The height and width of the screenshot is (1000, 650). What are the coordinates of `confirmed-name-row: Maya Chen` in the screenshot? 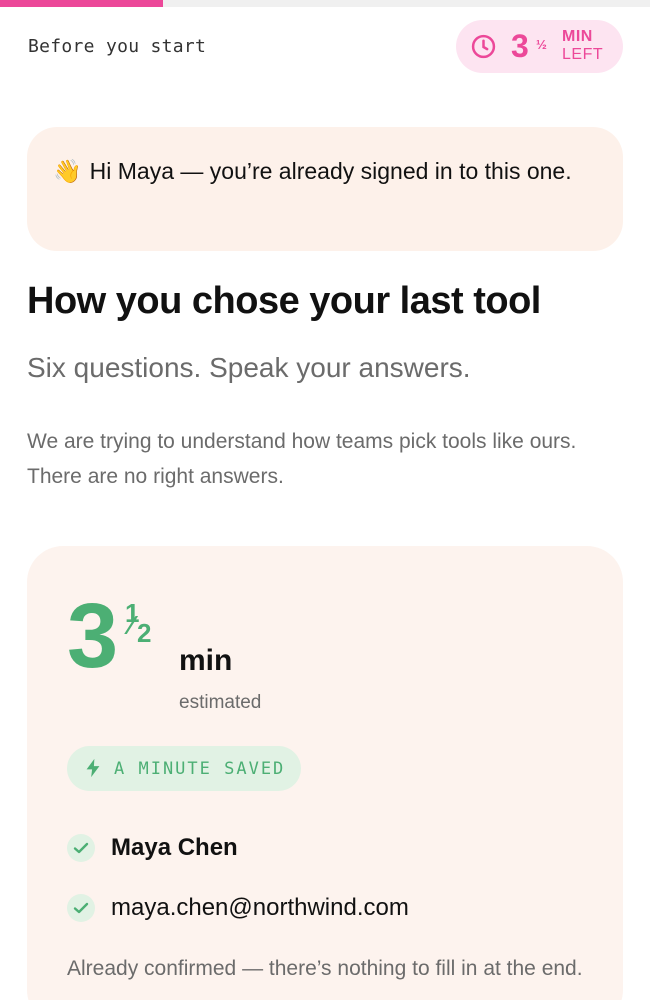 It's located at (327, 848).